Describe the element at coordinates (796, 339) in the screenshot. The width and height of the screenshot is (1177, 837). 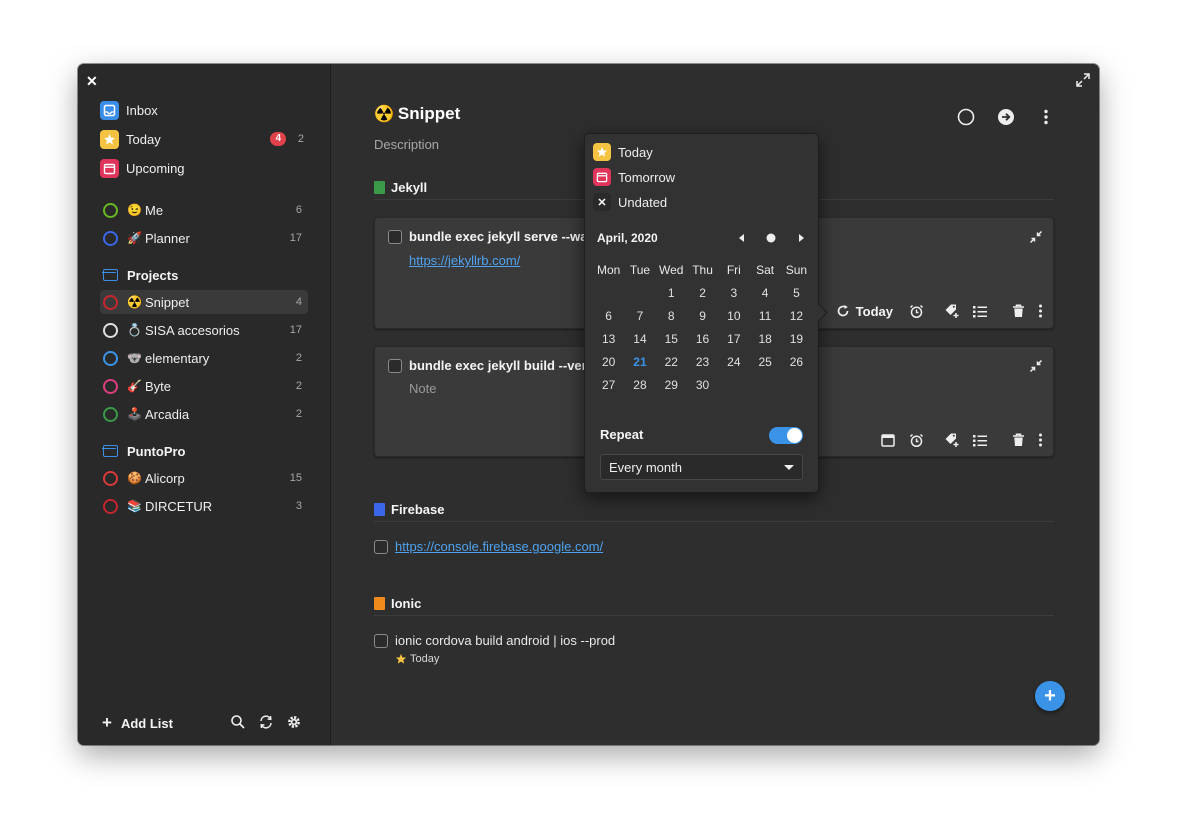
I see `calendar-day: 19` at that location.